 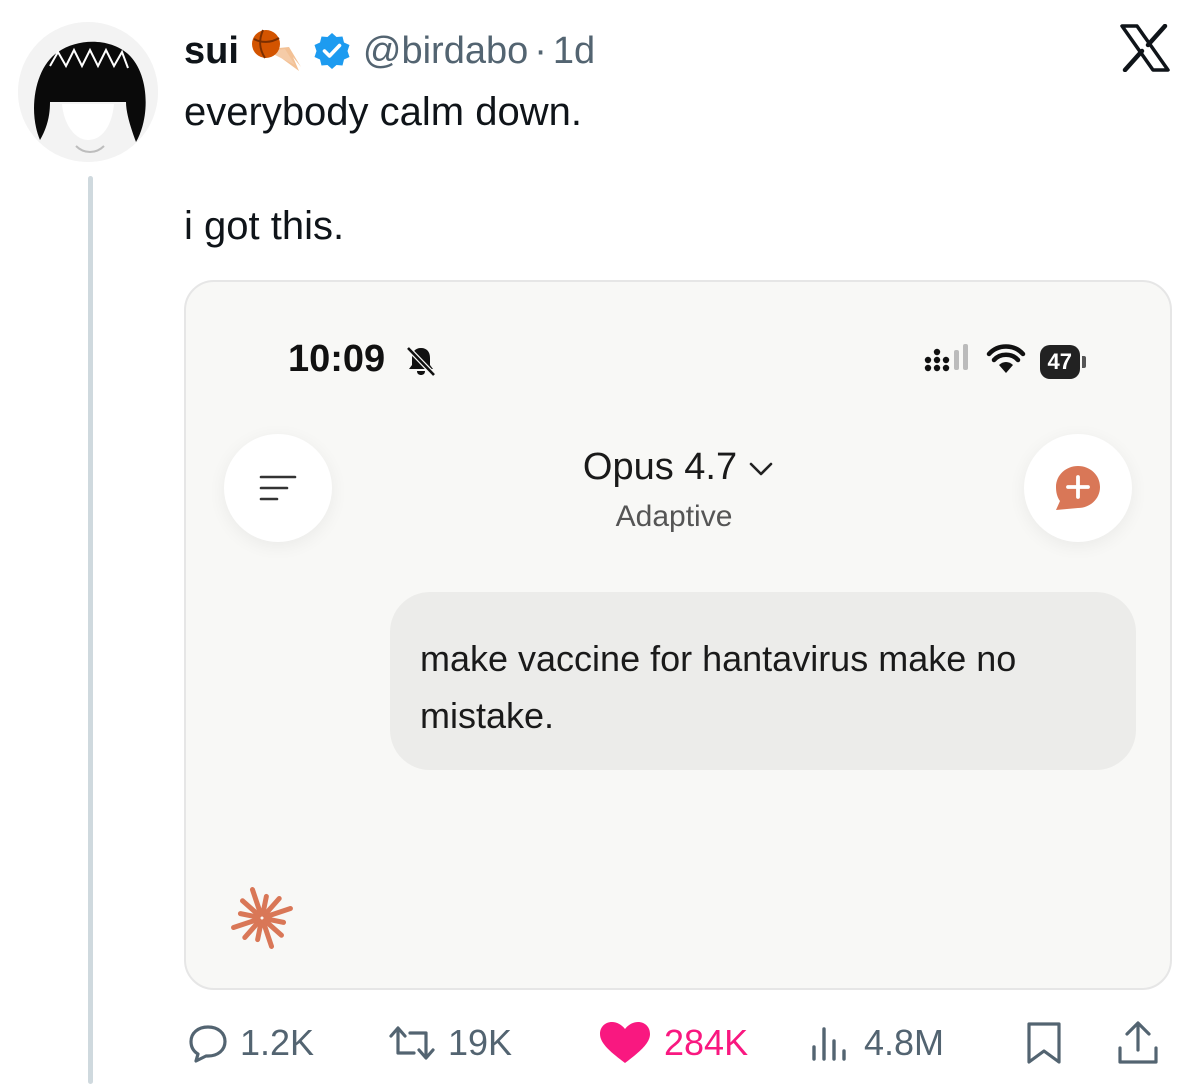 I want to click on bookmark-action, so click(x=1050, y=1043).